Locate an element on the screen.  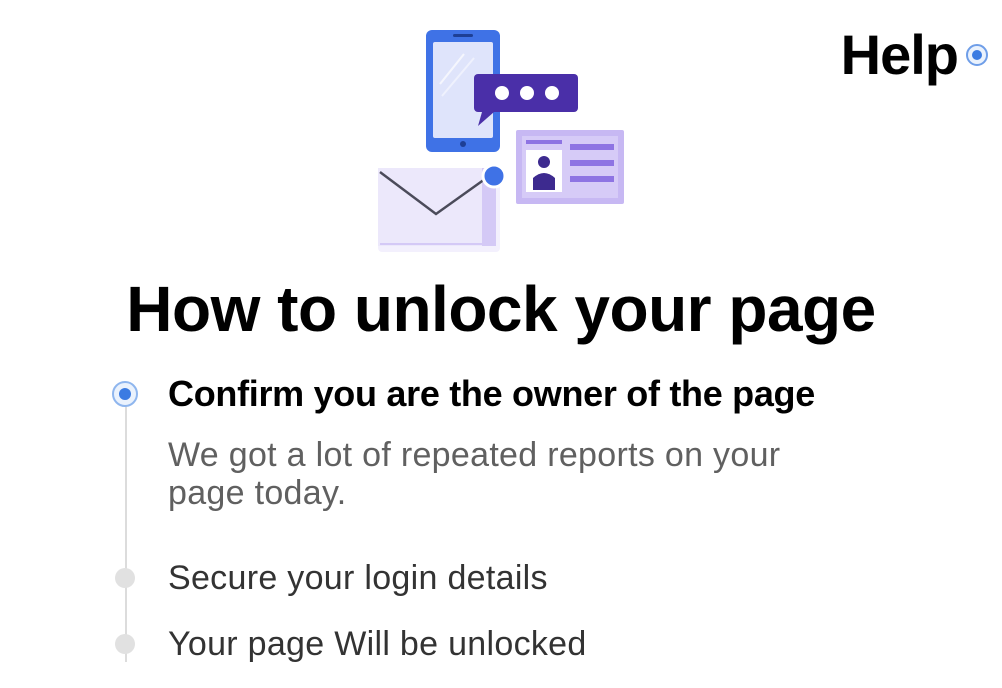
step-active-radio-icon is located at coordinates (125, 394).